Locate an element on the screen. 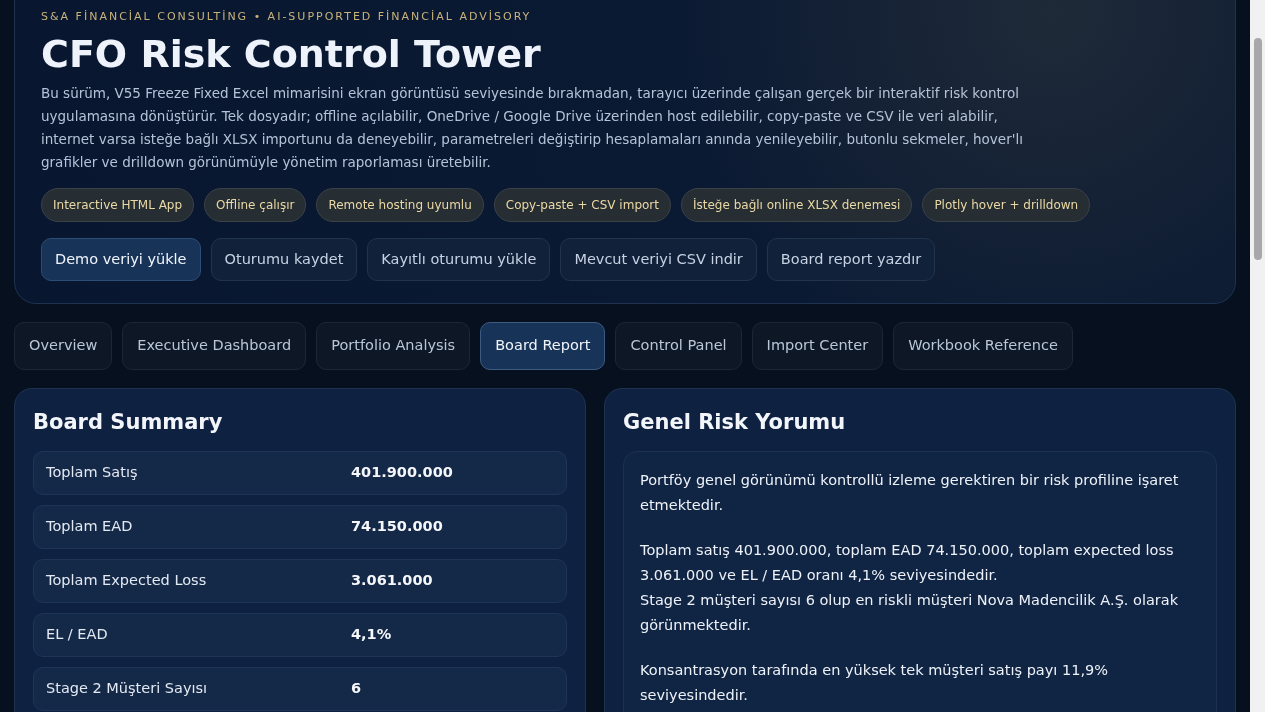  scrollbar is located at coordinates (1257, 356).